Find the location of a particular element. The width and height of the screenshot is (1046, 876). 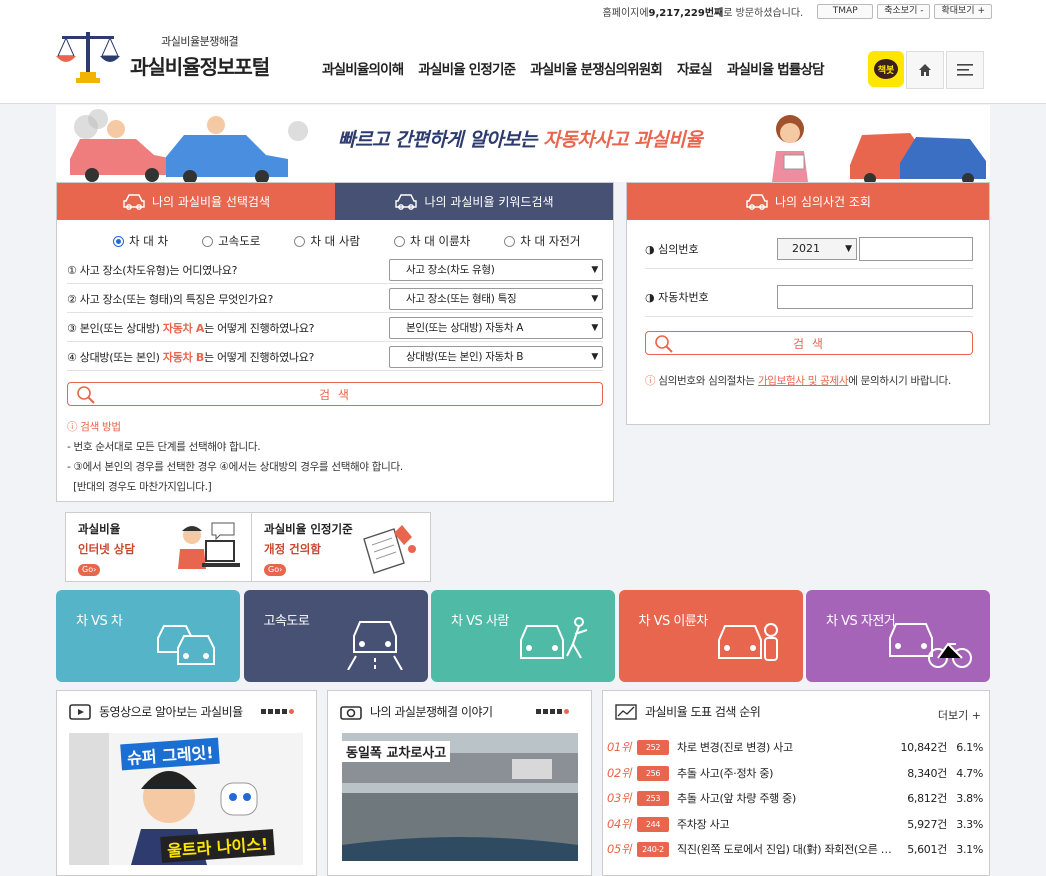

ranking-more-link: 더보기 + is located at coordinates (959, 715).